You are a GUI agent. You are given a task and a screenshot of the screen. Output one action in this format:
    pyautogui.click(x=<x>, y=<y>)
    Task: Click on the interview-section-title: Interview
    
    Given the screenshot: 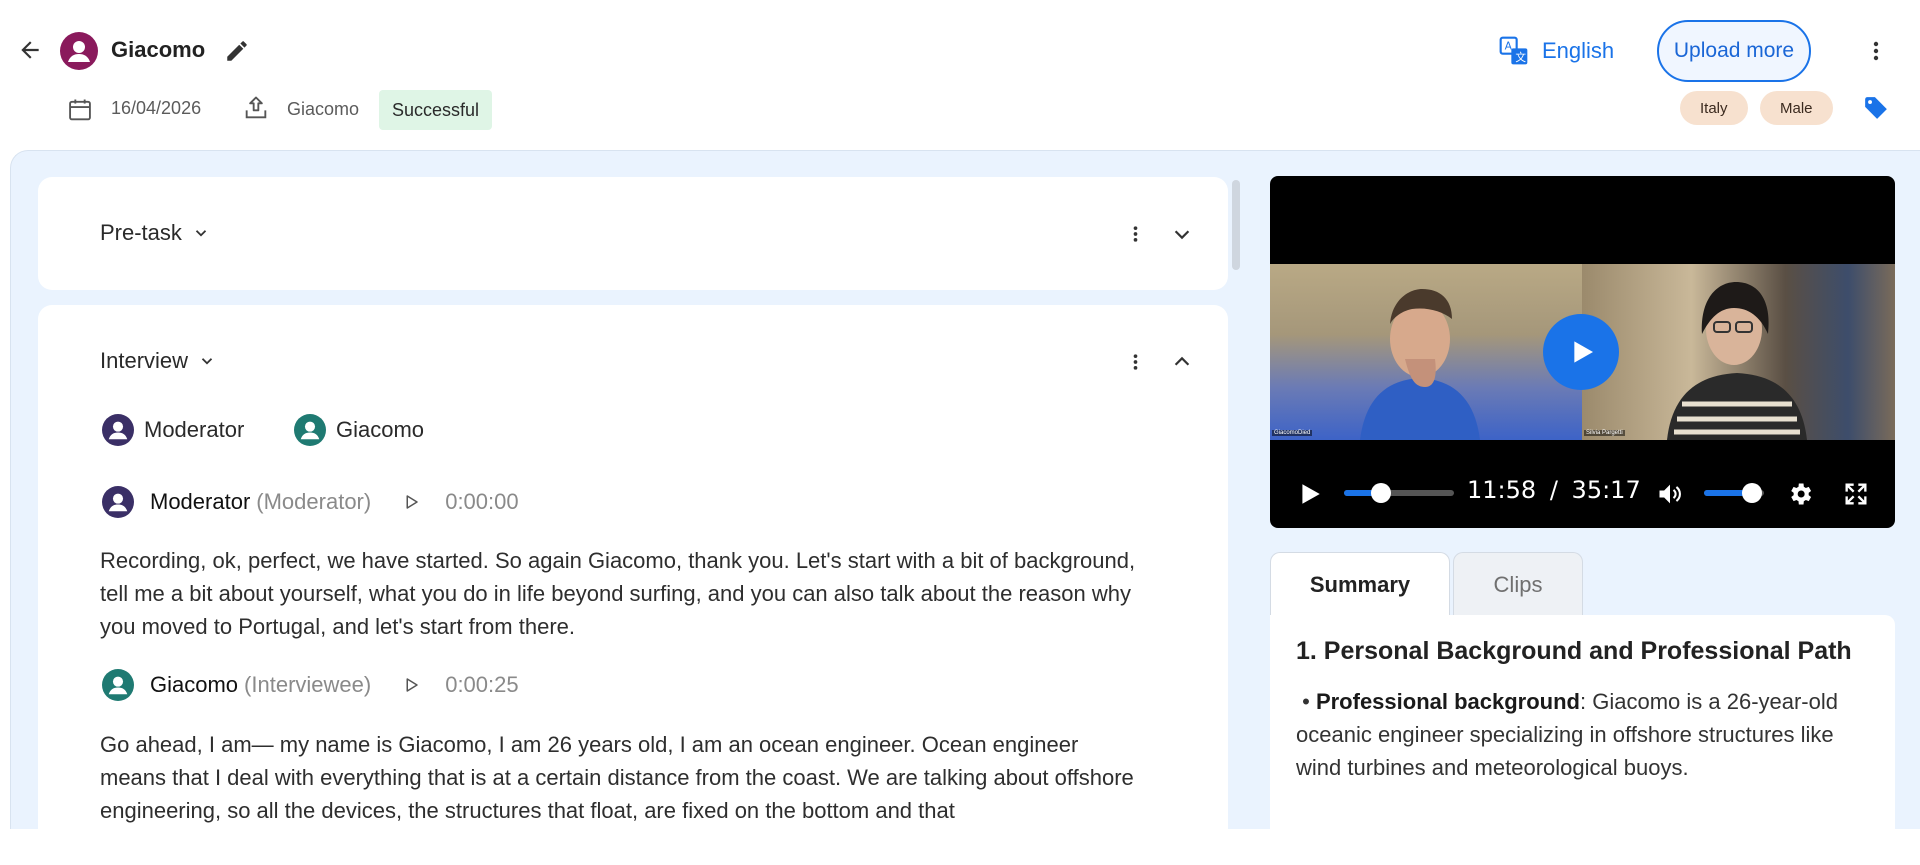 What is the action you would take?
    pyautogui.click(x=158, y=361)
    